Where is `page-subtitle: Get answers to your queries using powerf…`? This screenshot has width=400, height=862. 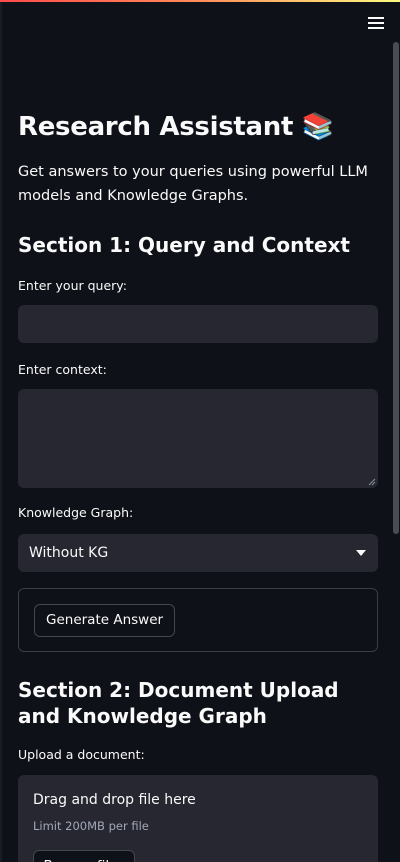 page-subtitle: Get answers to your queries using powerf… is located at coordinates (193, 184).